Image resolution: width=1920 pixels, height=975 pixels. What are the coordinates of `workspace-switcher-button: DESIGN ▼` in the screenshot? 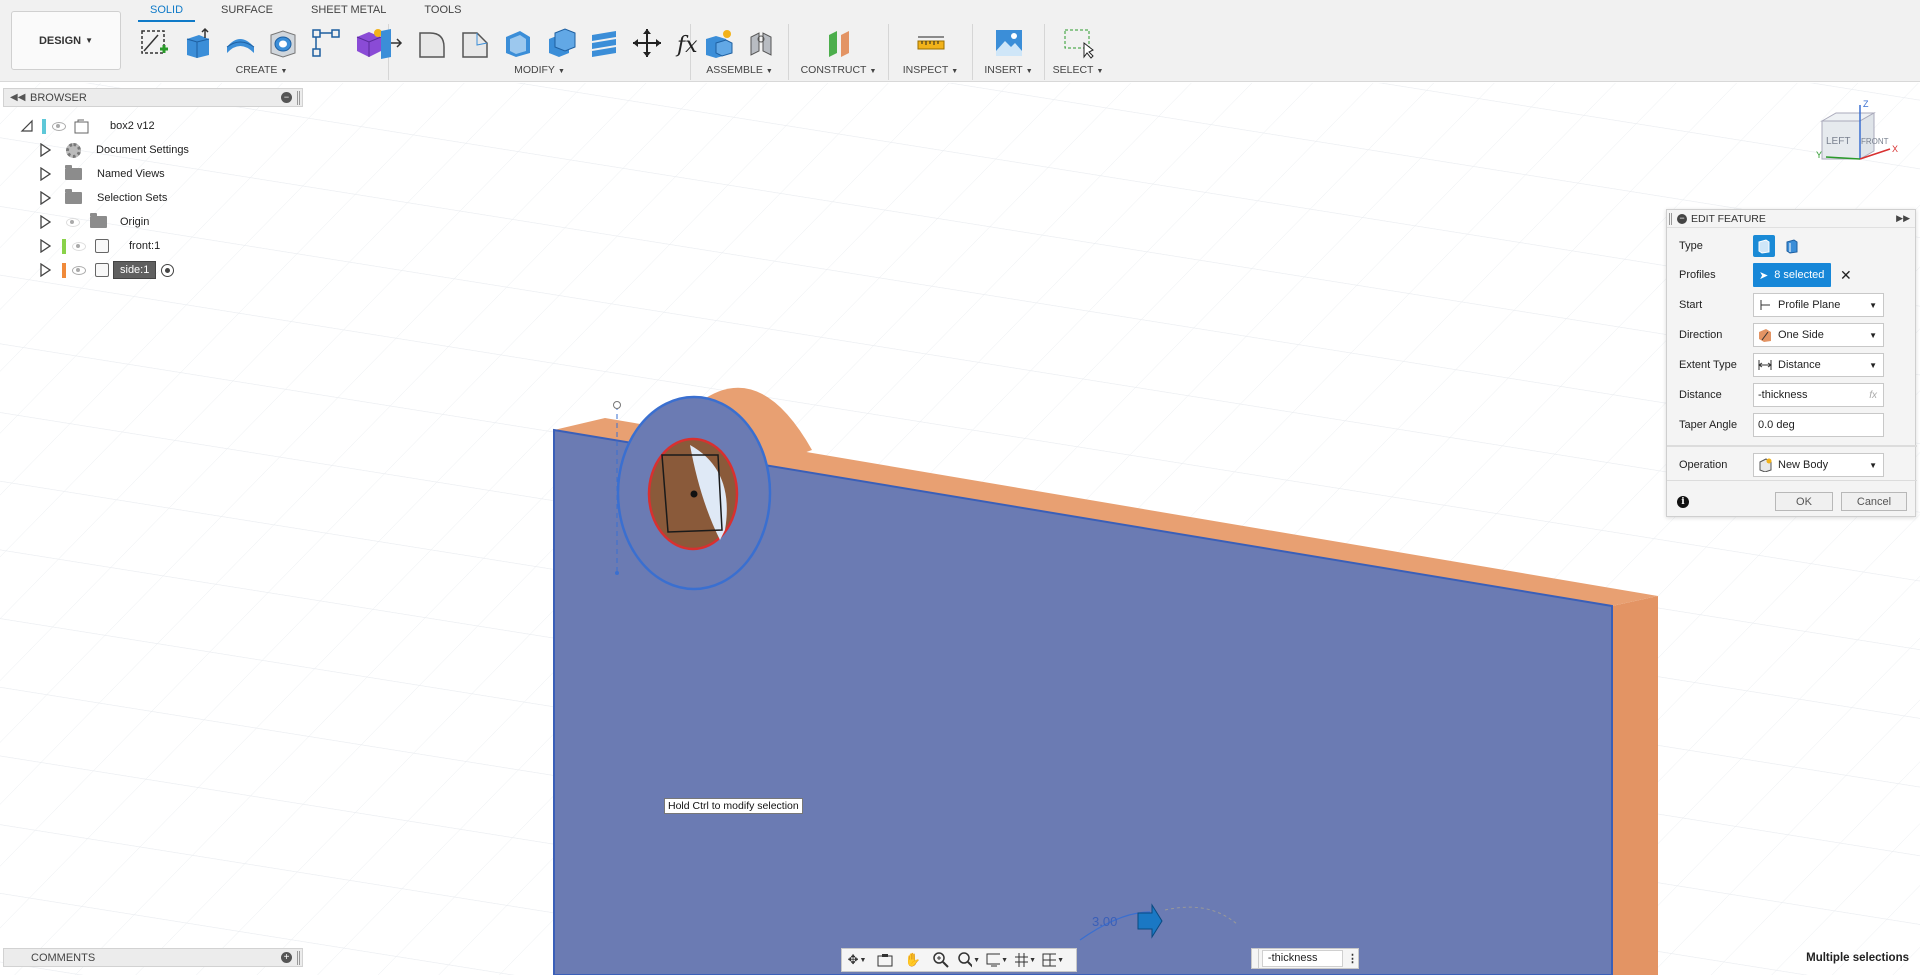 It's located at (66, 40).